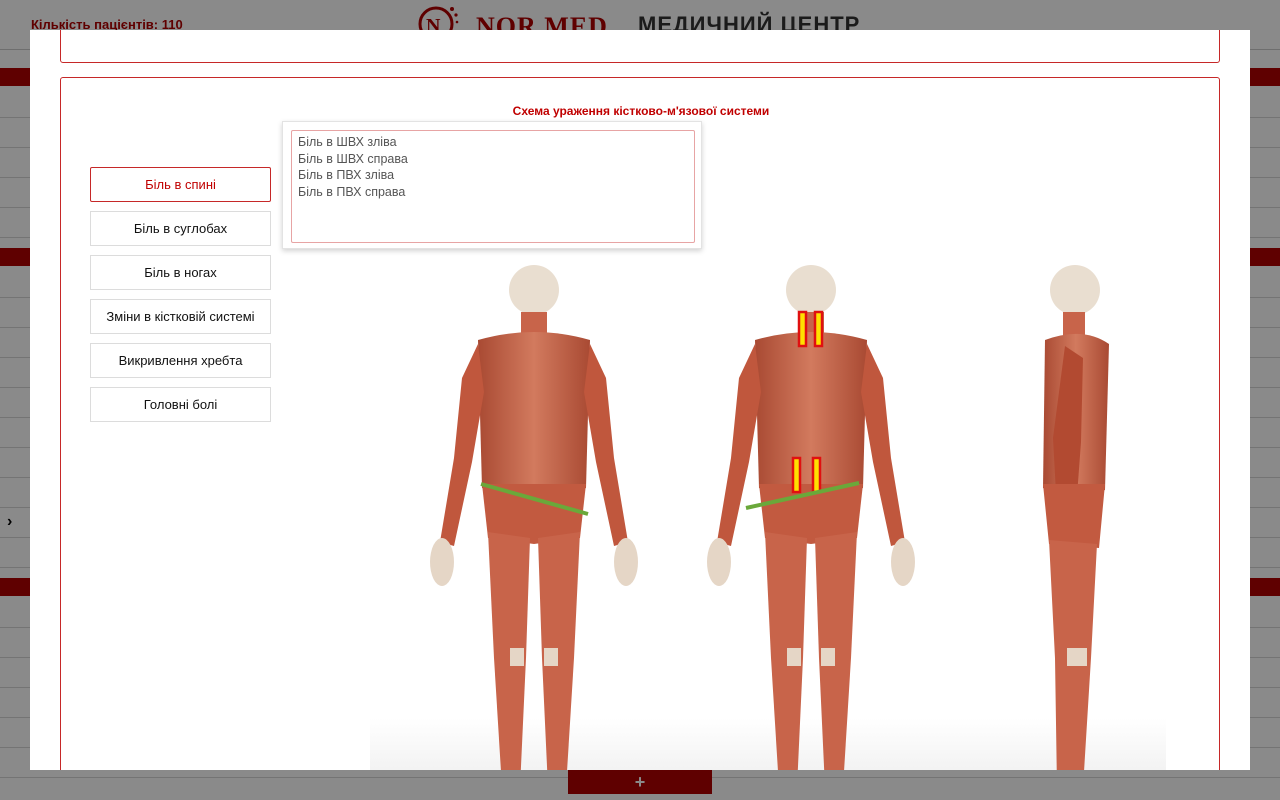  What do you see at coordinates (180, 228) in the screenshot?
I see `category-joint-pain-button: Біль в суглобах` at bounding box center [180, 228].